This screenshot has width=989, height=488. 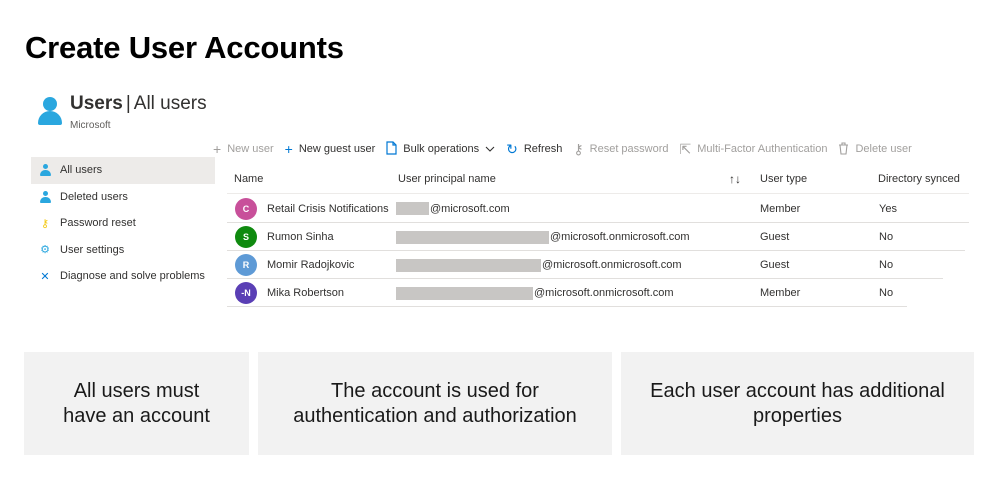 What do you see at coordinates (391, 149) in the screenshot?
I see `document-icon` at bounding box center [391, 149].